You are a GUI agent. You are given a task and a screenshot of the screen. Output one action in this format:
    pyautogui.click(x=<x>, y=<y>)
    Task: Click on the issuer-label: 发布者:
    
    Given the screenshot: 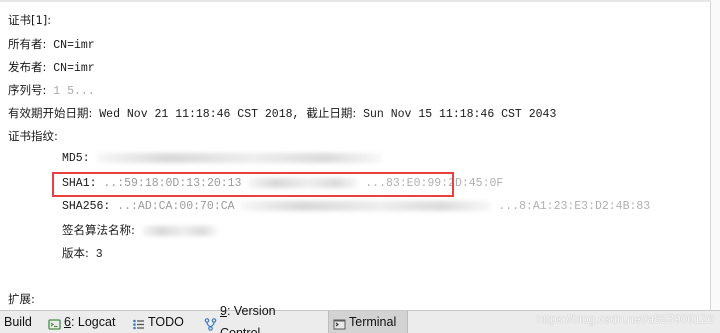 What is the action you would take?
    pyautogui.click(x=27, y=67)
    